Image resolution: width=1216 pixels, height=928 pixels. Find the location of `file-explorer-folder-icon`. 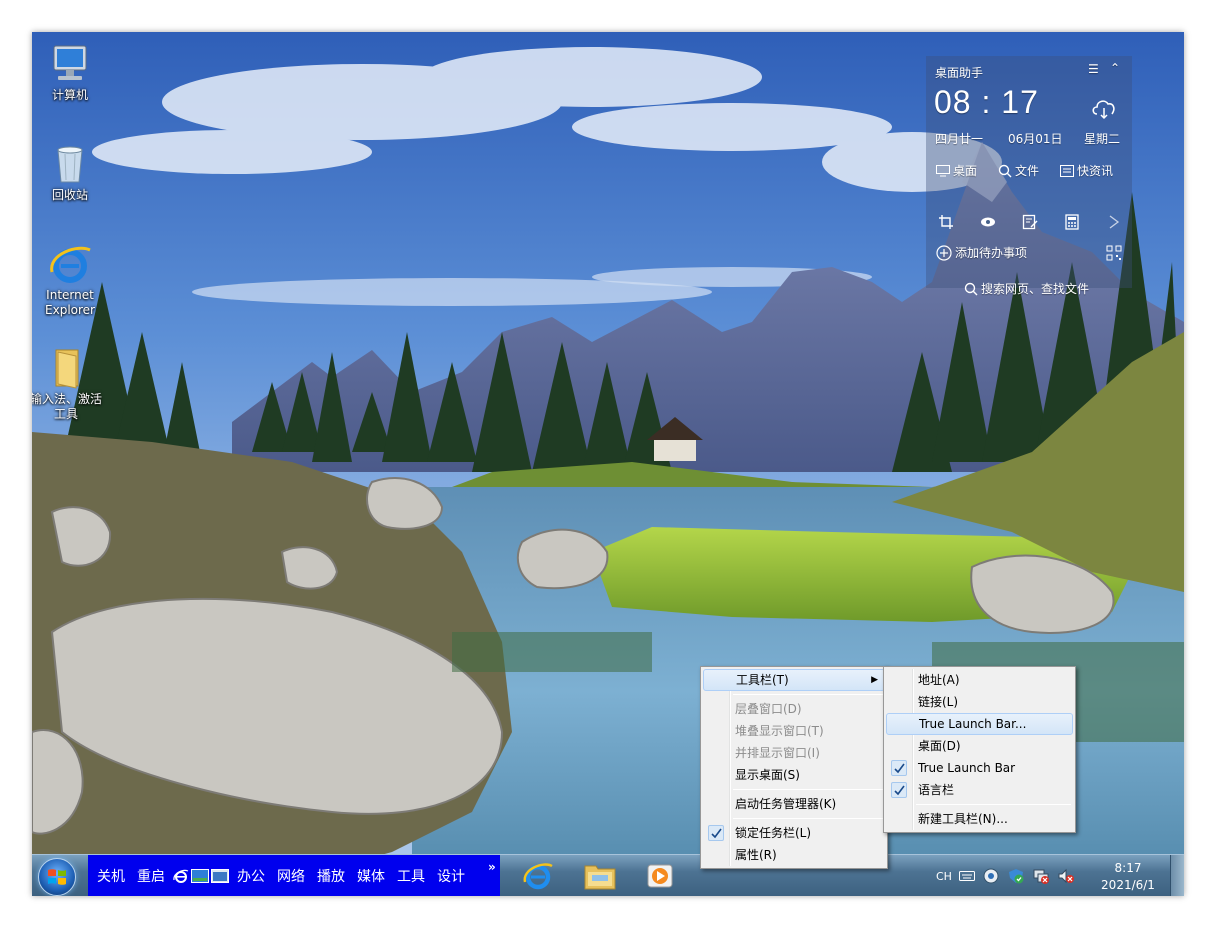

file-explorer-folder-icon is located at coordinates (600, 877).